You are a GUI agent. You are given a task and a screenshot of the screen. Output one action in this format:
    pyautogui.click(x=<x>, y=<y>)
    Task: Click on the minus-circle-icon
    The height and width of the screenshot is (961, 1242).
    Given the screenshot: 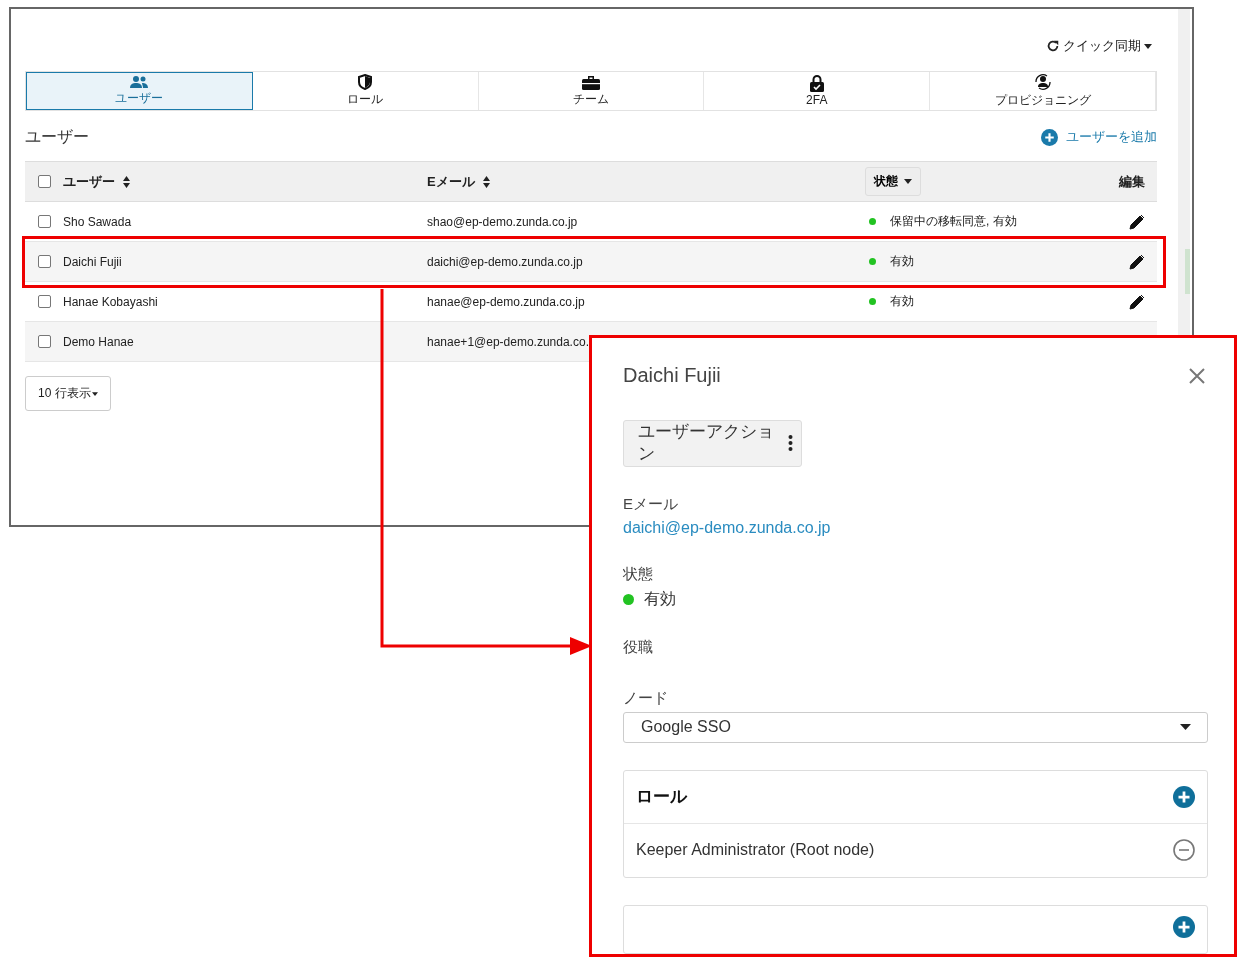 What is the action you would take?
    pyautogui.click(x=1184, y=850)
    